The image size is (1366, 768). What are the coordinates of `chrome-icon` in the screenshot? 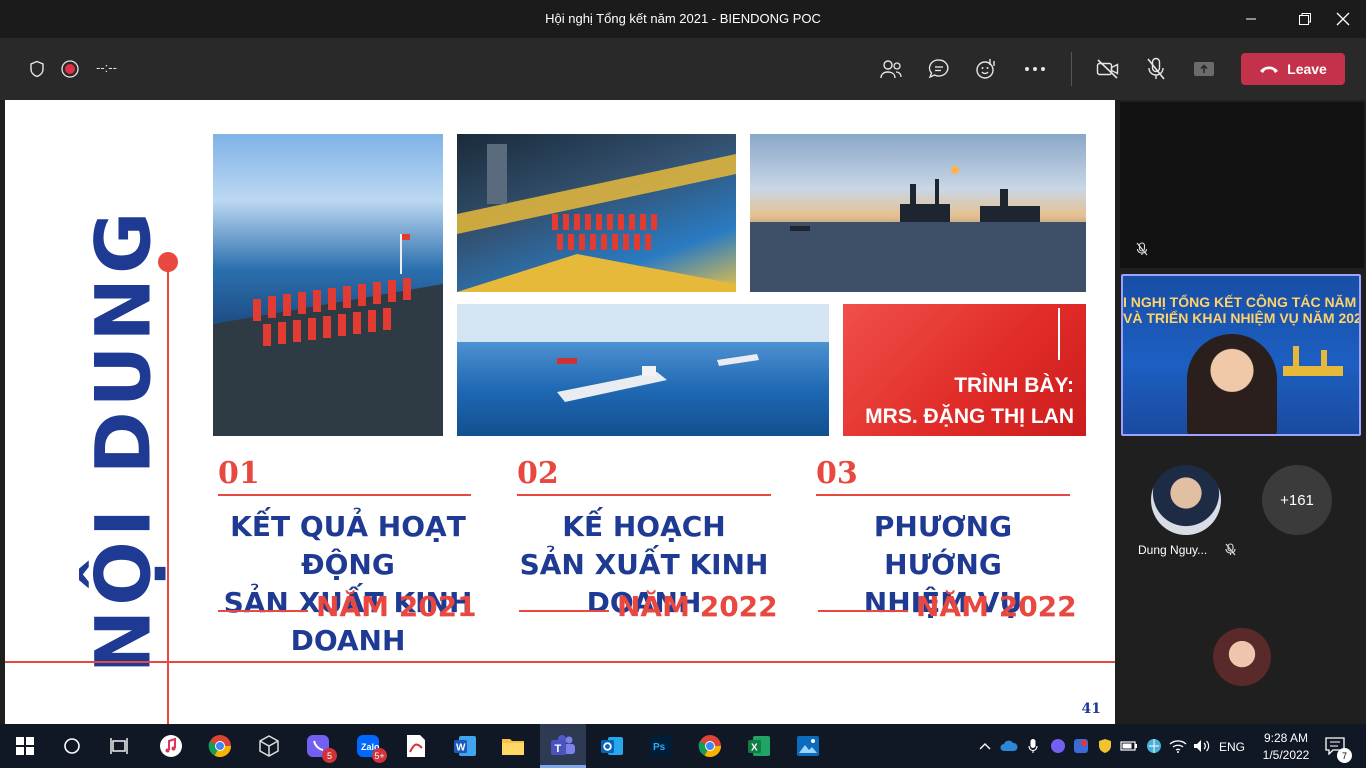 It's located at (709, 746).